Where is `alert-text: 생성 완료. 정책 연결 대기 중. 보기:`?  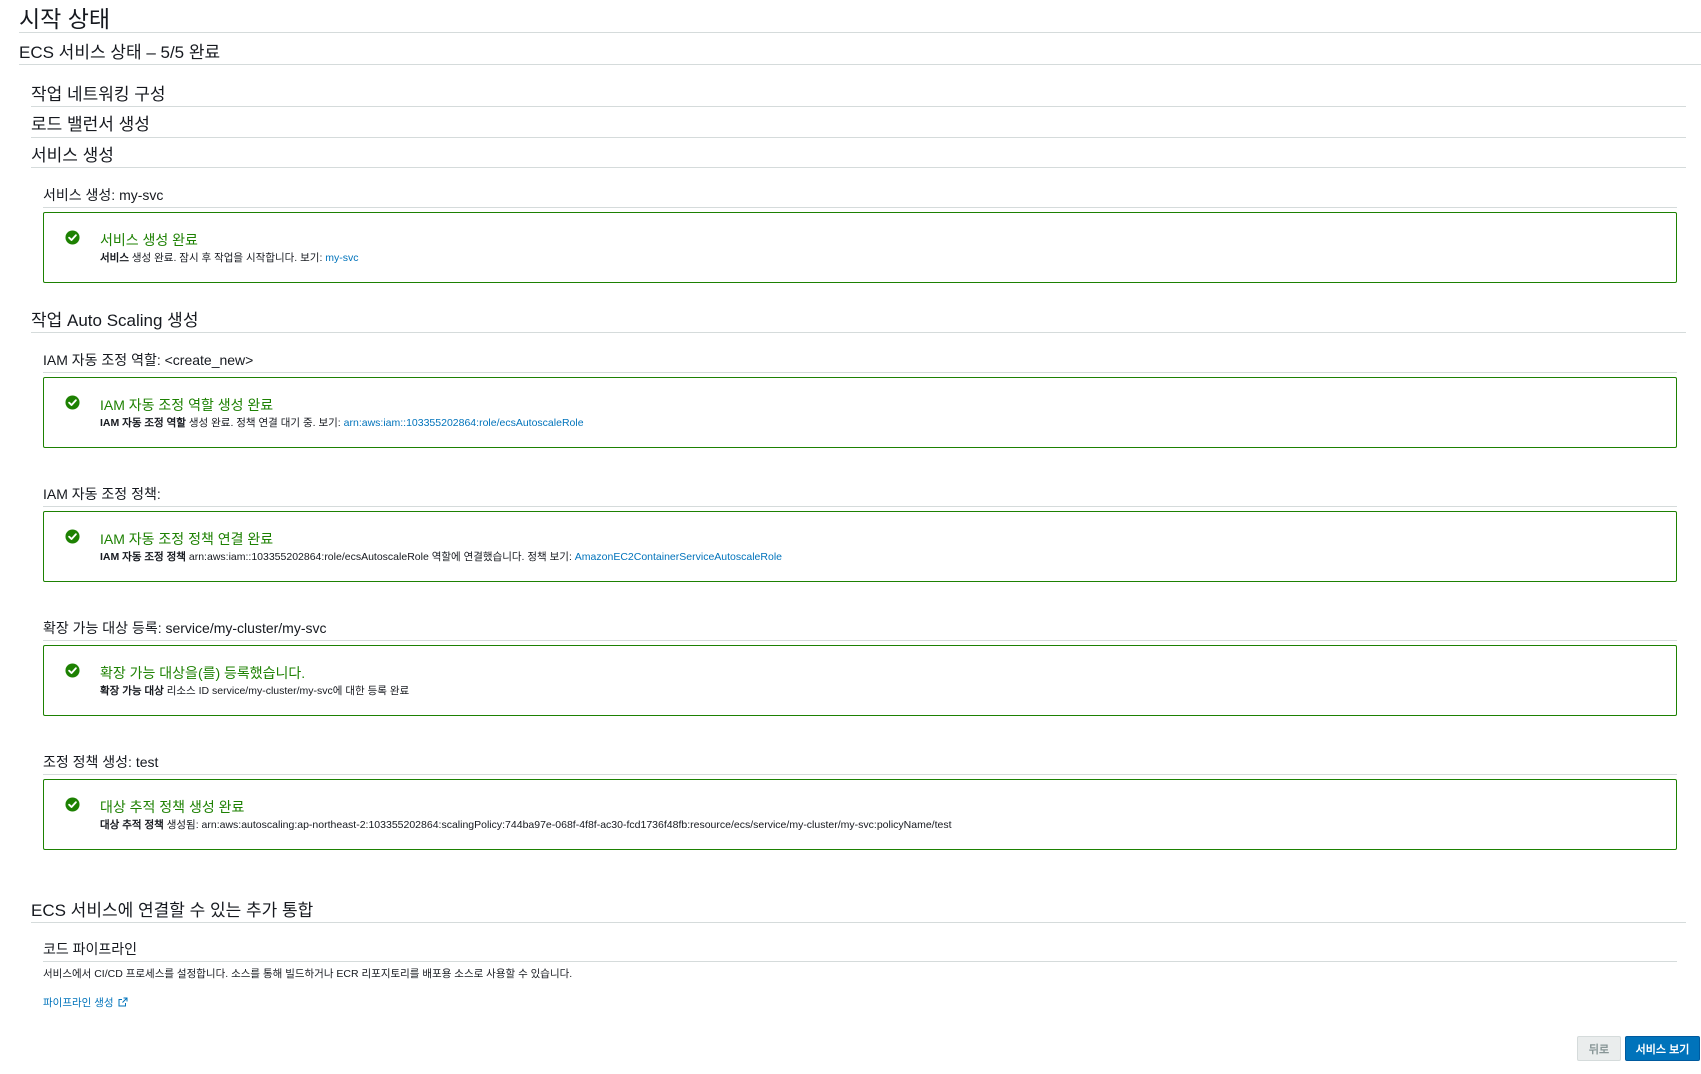 alert-text: 생성 완료. 정책 연결 대기 중. 보기: is located at coordinates (264, 423).